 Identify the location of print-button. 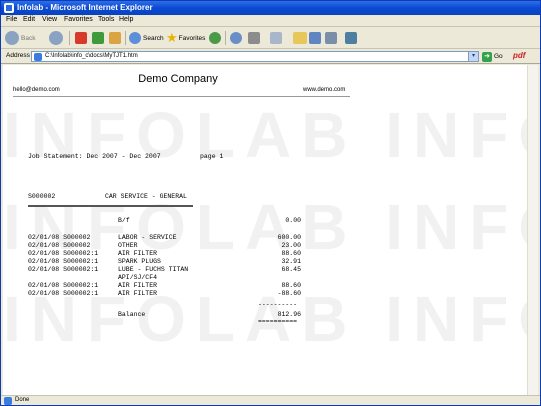
(254, 38).